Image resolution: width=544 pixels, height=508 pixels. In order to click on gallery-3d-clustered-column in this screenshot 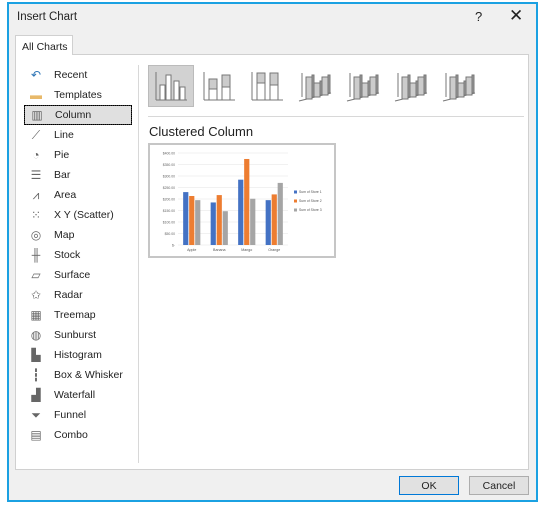, I will do `click(315, 86)`.